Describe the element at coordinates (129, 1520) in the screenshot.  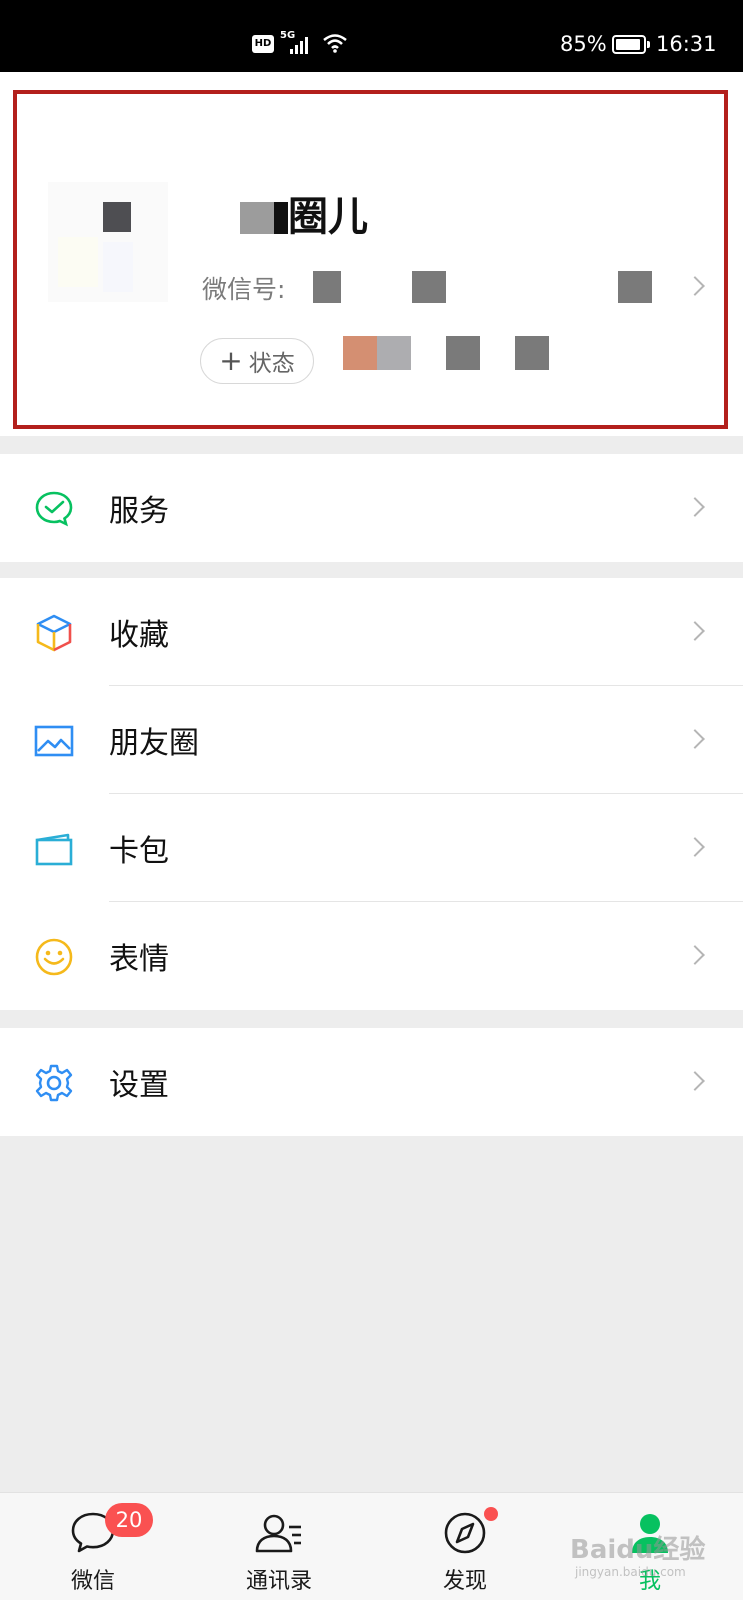
I see `unread-badge: 20` at that location.